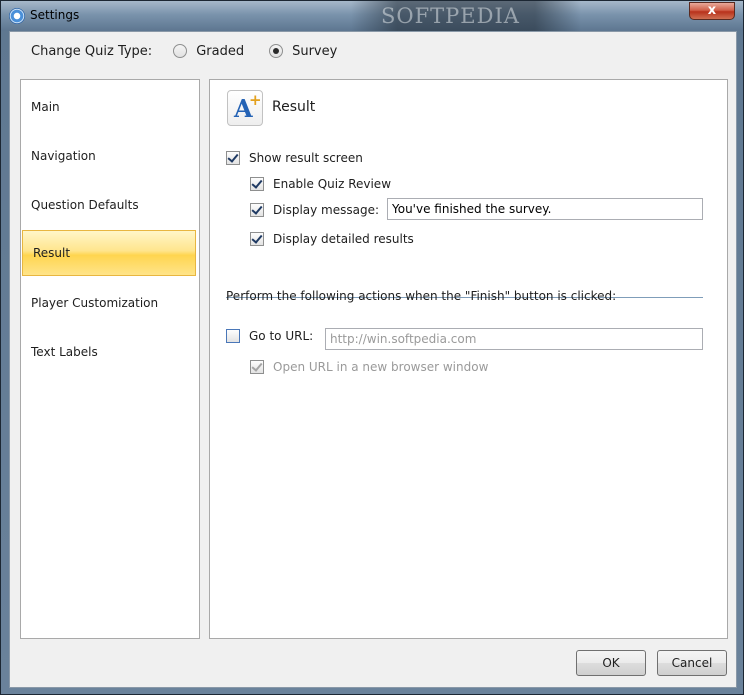  What do you see at coordinates (233, 158) in the screenshot?
I see `show-result-screen-checkbox` at bounding box center [233, 158].